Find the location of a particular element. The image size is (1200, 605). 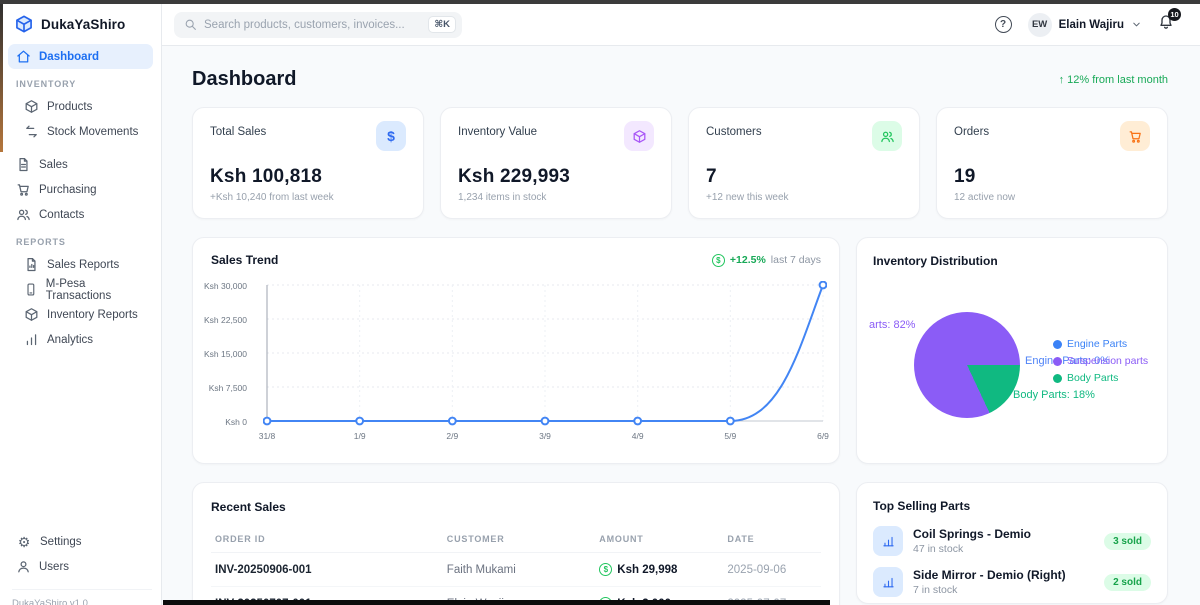

stat-subtext: +12 new this week is located at coordinates (747, 197).